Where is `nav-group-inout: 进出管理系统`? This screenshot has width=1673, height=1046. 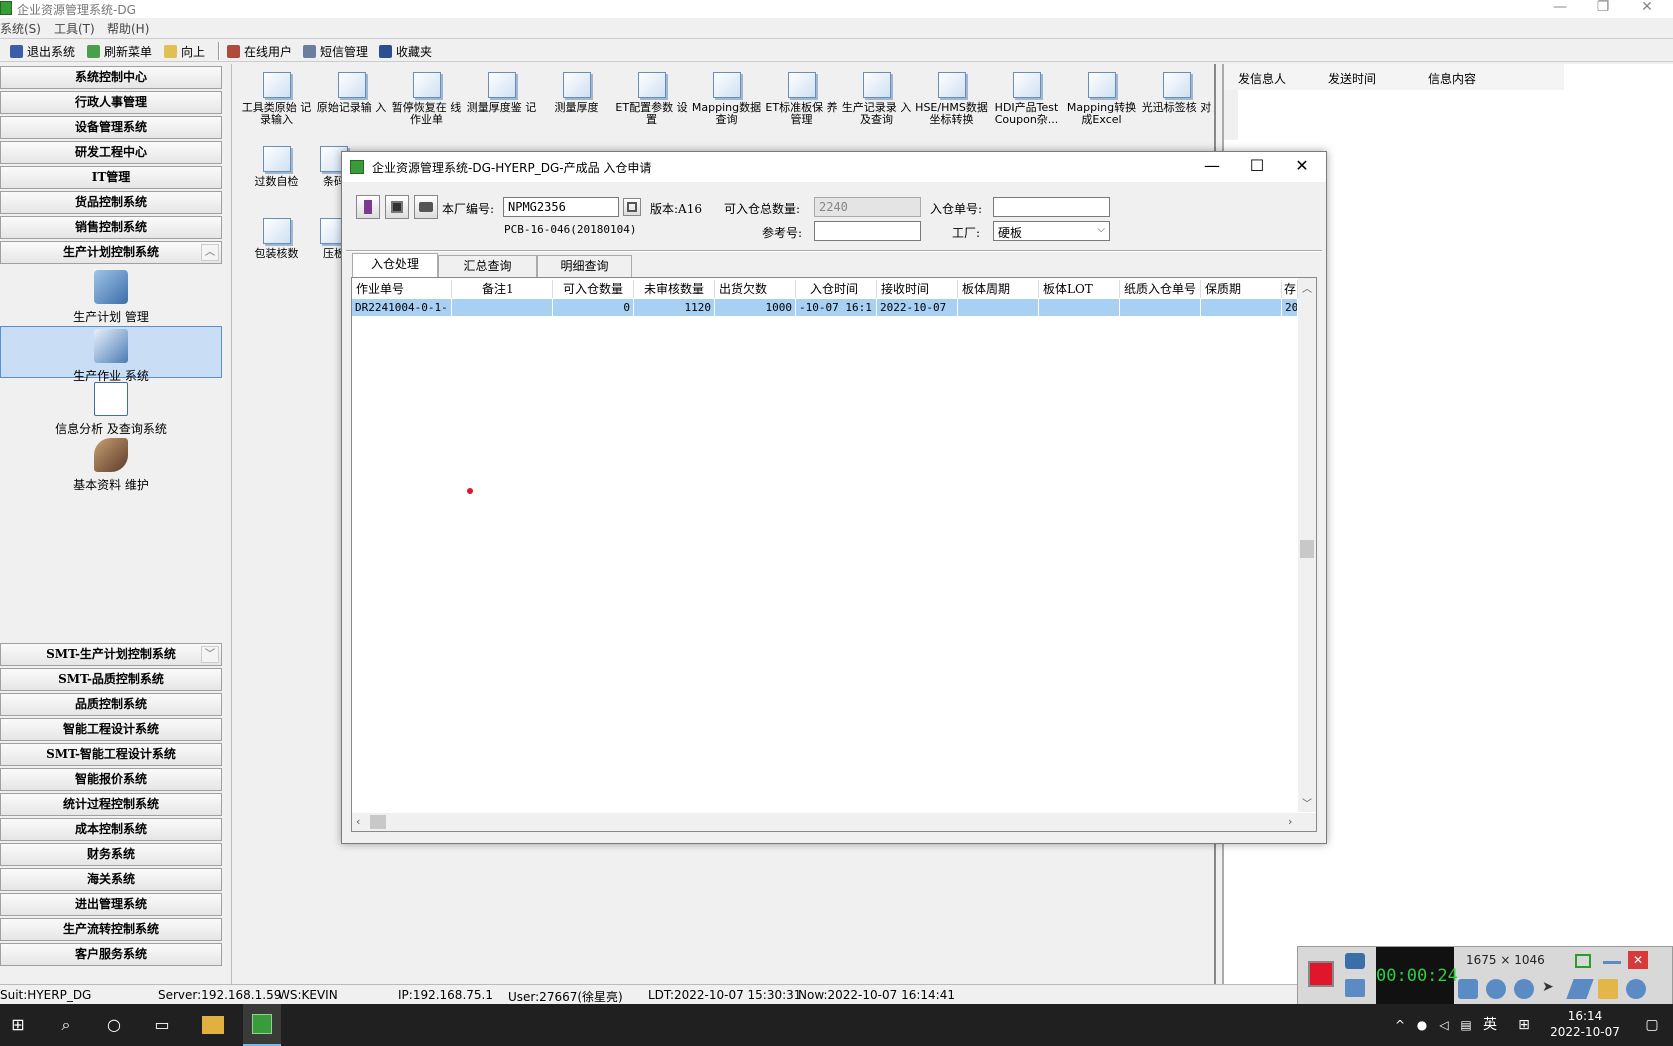 nav-group-inout: 进出管理系统 is located at coordinates (111, 904).